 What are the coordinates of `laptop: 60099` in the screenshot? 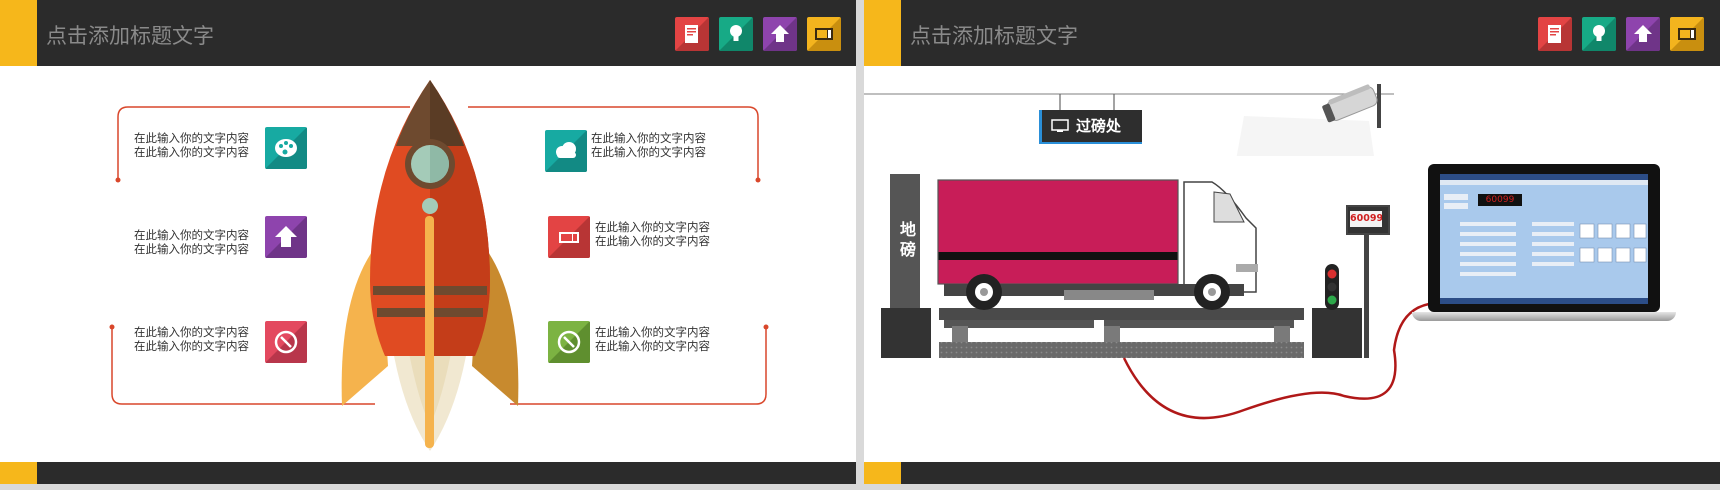 It's located at (1544, 238).